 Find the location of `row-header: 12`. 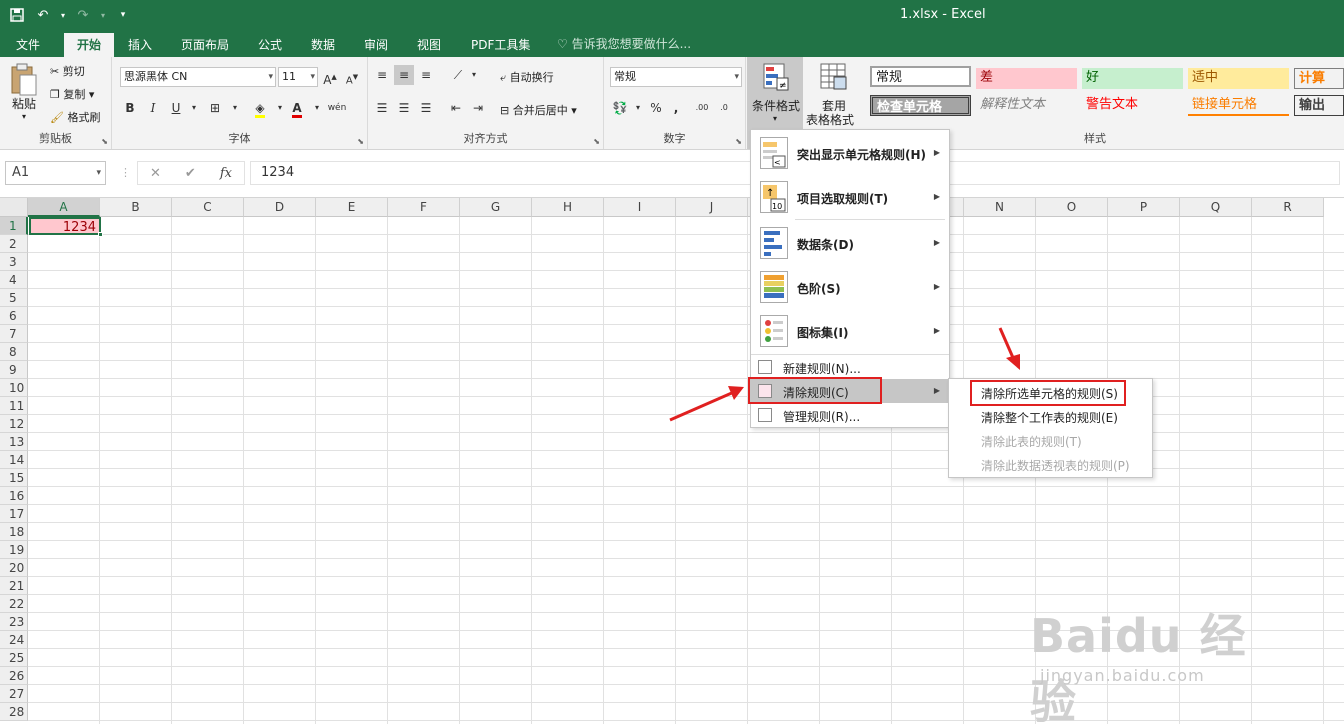

row-header: 12 is located at coordinates (14, 424).